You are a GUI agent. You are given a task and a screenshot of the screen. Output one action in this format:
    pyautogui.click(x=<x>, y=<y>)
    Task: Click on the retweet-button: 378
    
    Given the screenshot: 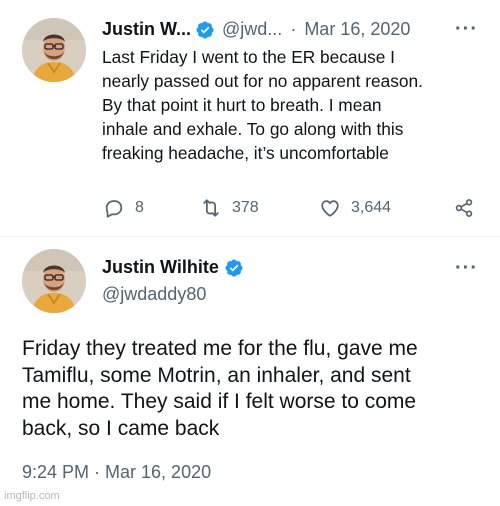 What is the action you would take?
    pyautogui.click(x=229, y=208)
    